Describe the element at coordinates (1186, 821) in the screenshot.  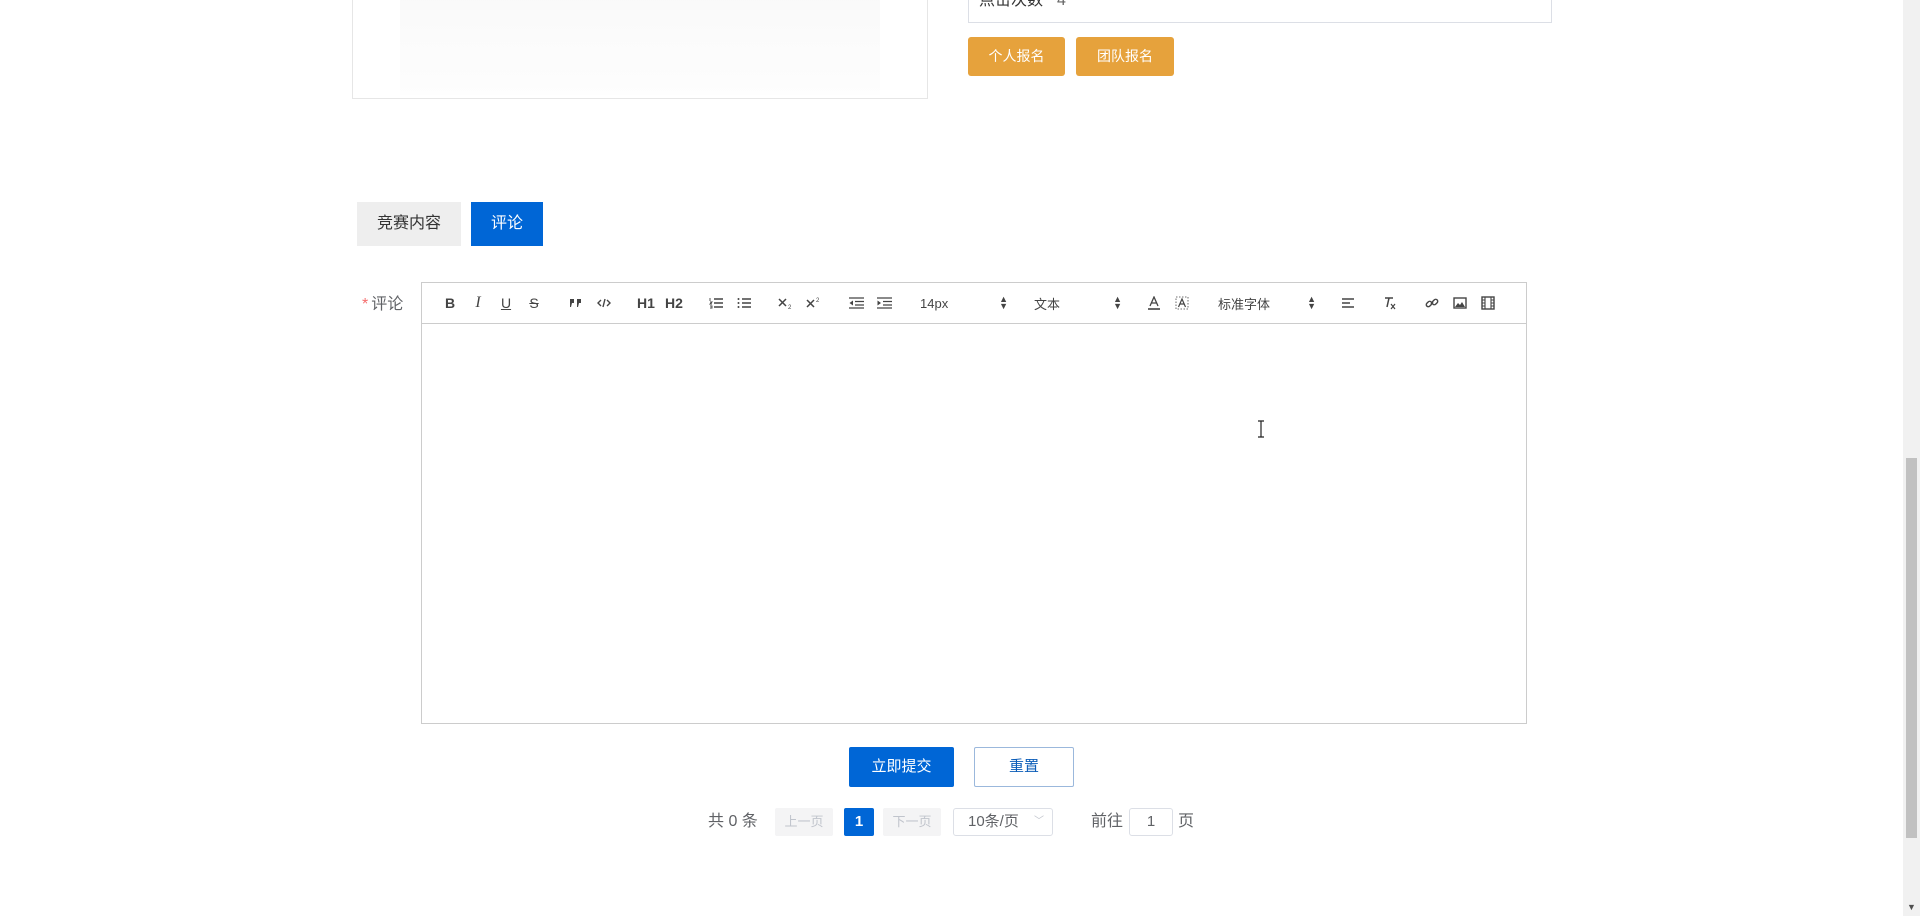
I see `page-unit-label: 页` at that location.